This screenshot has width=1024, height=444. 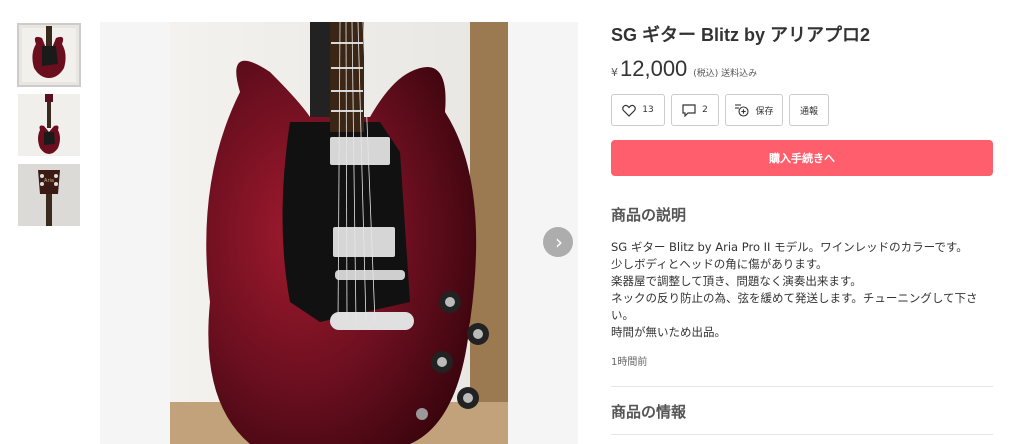 What do you see at coordinates (638, 110) in the screenshot?
I see `like-button: 13` at bounding box center [638, 110].